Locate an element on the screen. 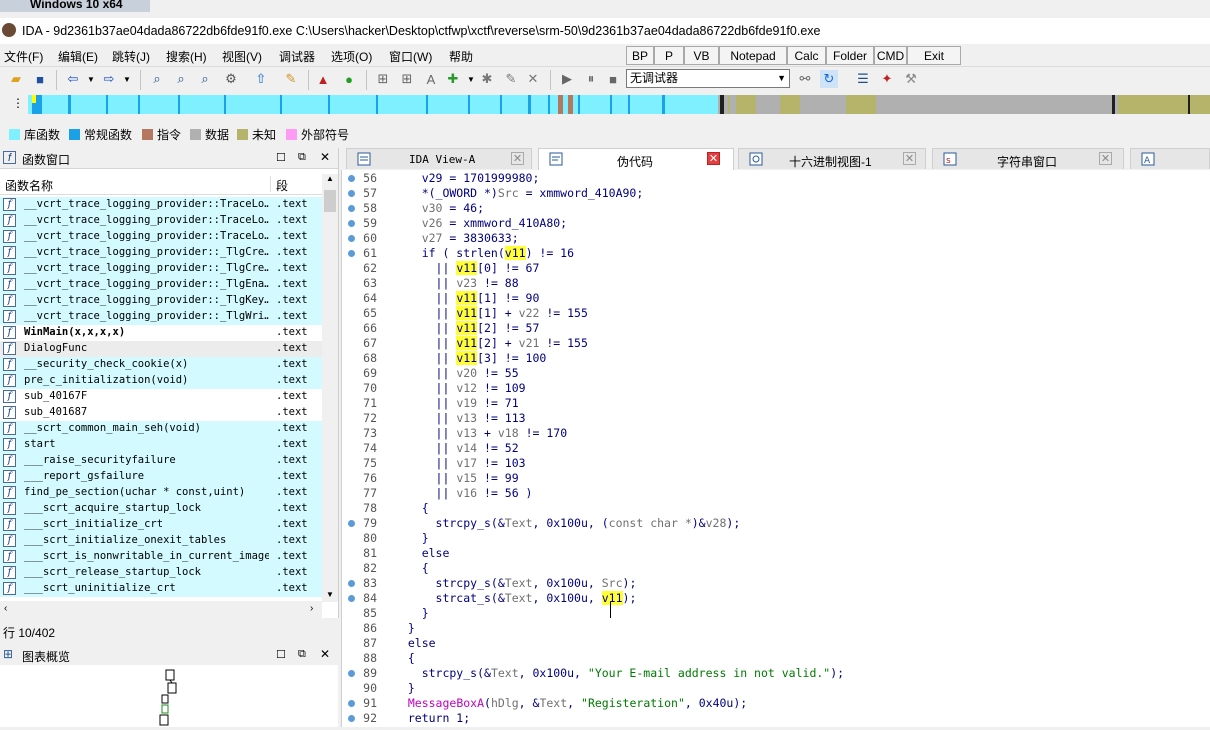 This screenshot has width=1210, height=730. save-icon: ■ is located at coordinates (40, 79).